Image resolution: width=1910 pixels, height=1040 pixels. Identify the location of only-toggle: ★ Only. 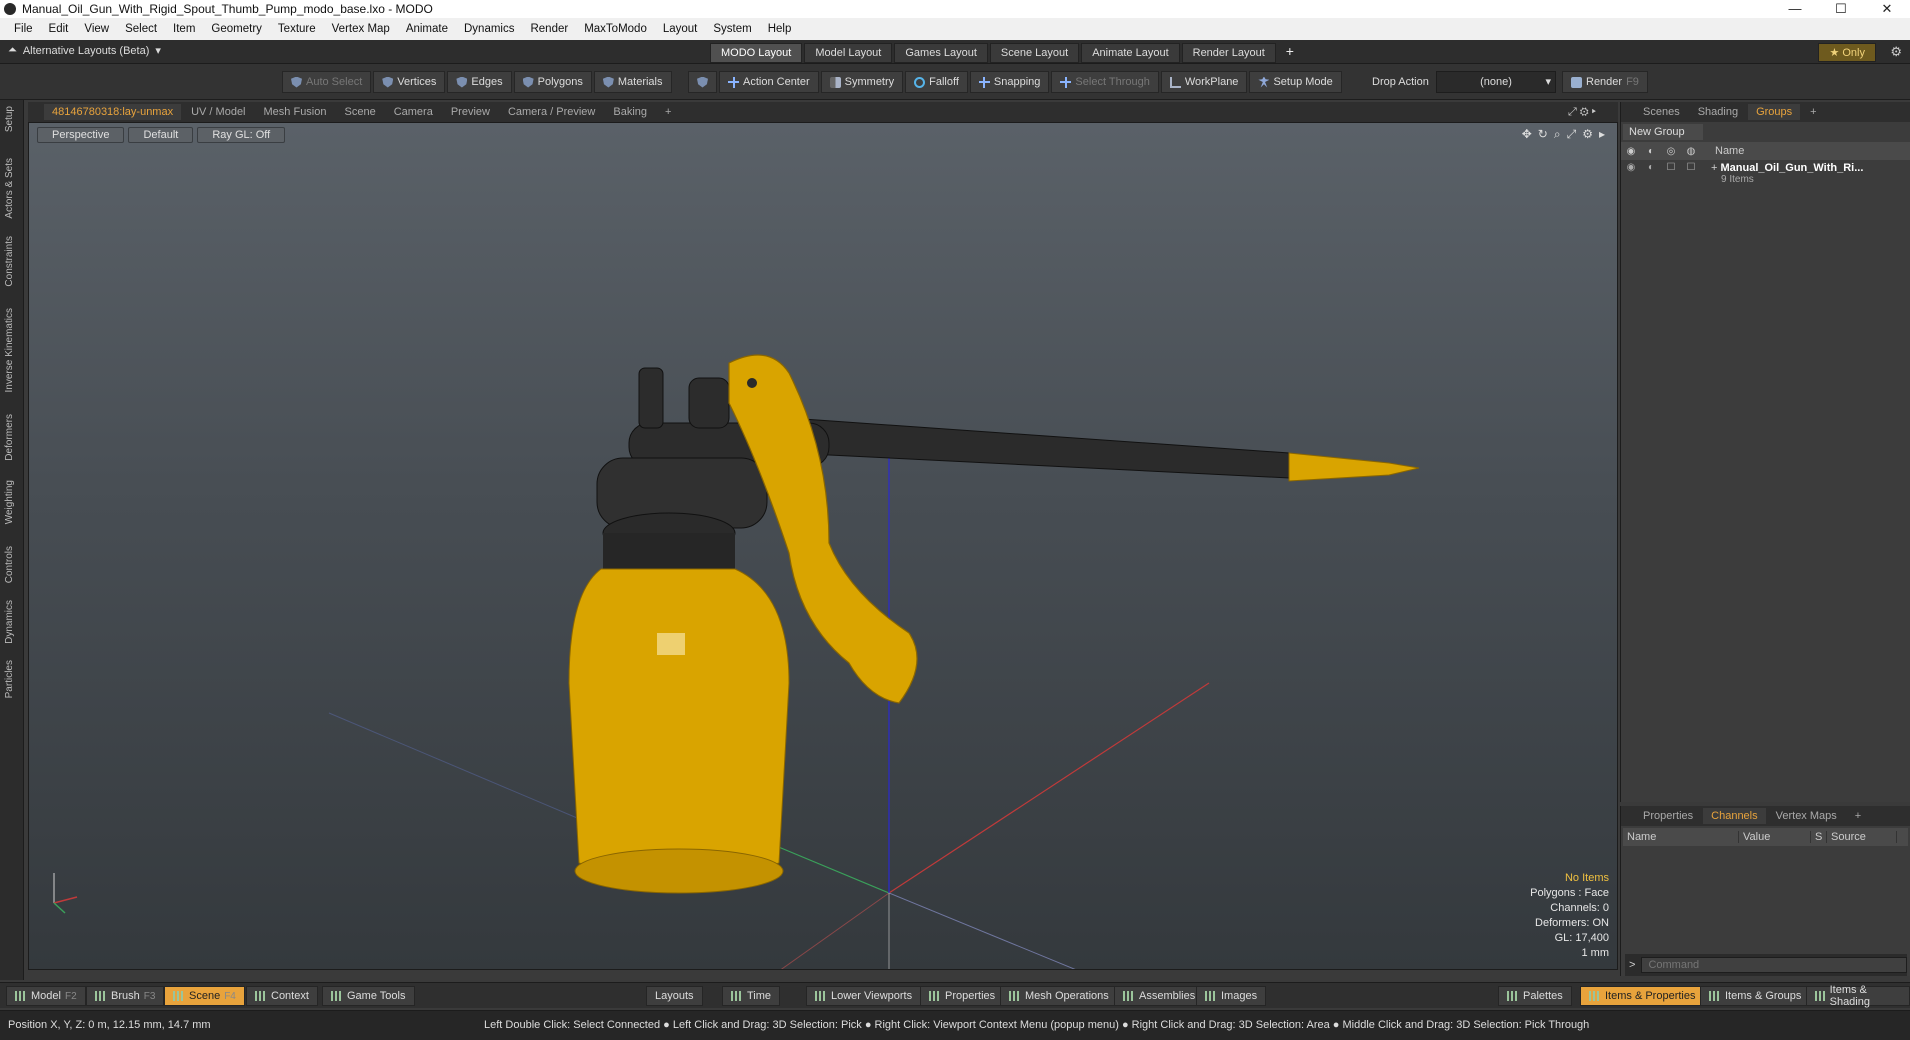
(1847, 52).